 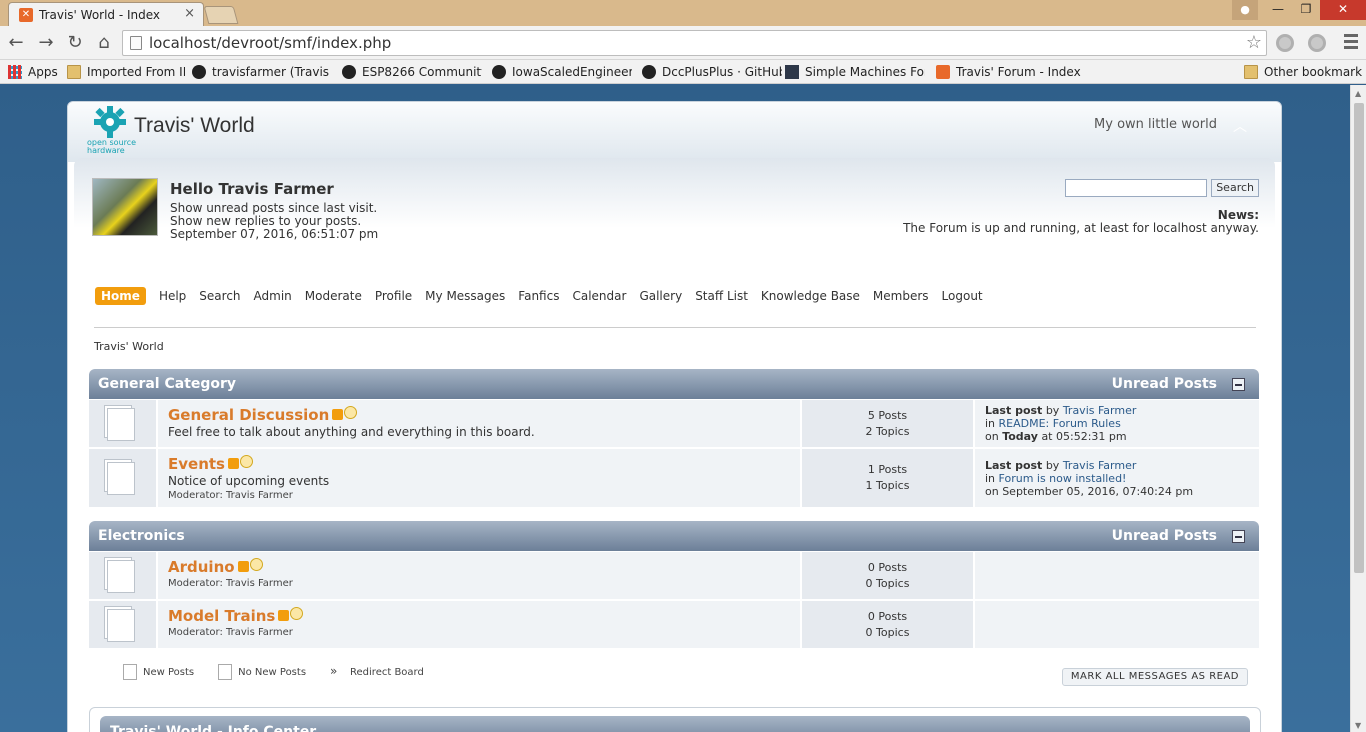 What do you see at coordinates (189, 13) in the screenshot?
I see `close-tab-icon: ×` at bounding box center [189, 13].